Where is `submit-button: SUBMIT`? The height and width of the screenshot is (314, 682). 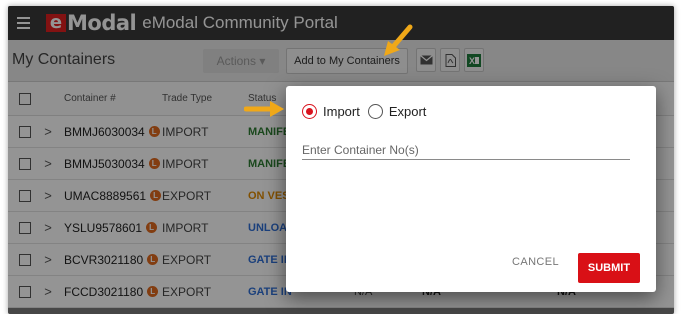 submit-button: SUBMIT is located at coordinates (609, 268).